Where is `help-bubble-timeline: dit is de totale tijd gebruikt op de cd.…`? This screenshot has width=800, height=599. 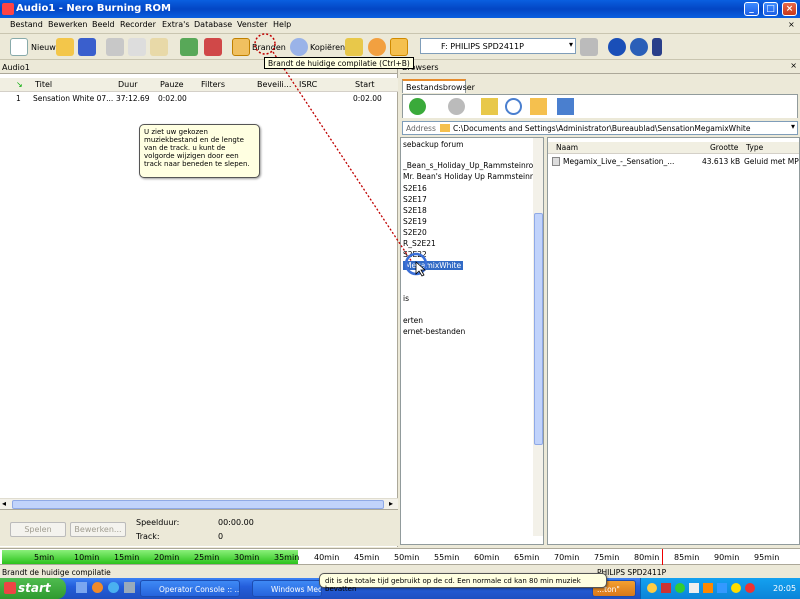
help-bubble-timeline: dit is de totale tijd gebruikt op de cd.… is located at coordinates (463, 583).